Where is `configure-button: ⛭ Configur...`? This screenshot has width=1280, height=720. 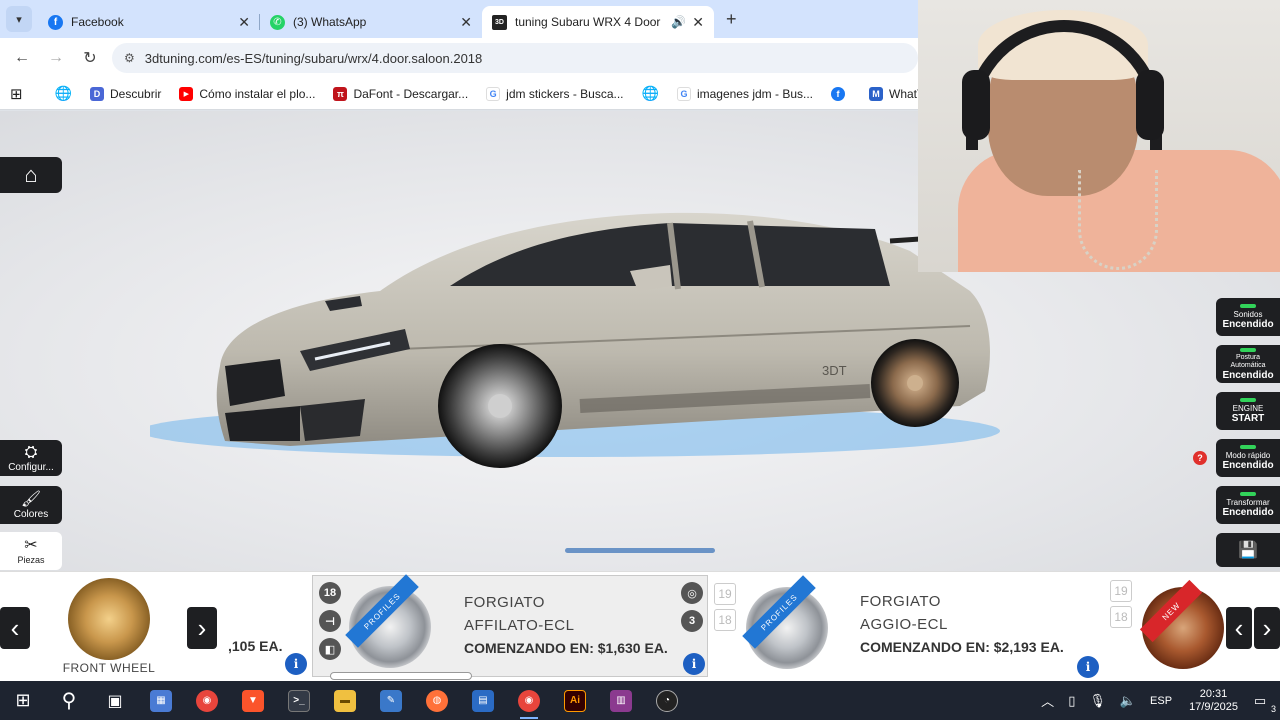 configure-button: ⛭ Configur... is located at coordinates (31, 458).